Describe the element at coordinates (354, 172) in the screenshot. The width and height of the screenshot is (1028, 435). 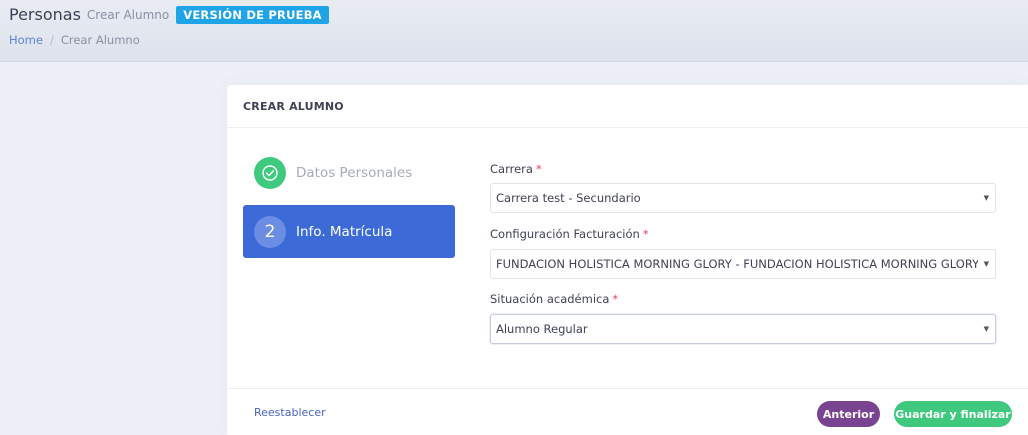
I see `step-label: Datos Personales` at that location.